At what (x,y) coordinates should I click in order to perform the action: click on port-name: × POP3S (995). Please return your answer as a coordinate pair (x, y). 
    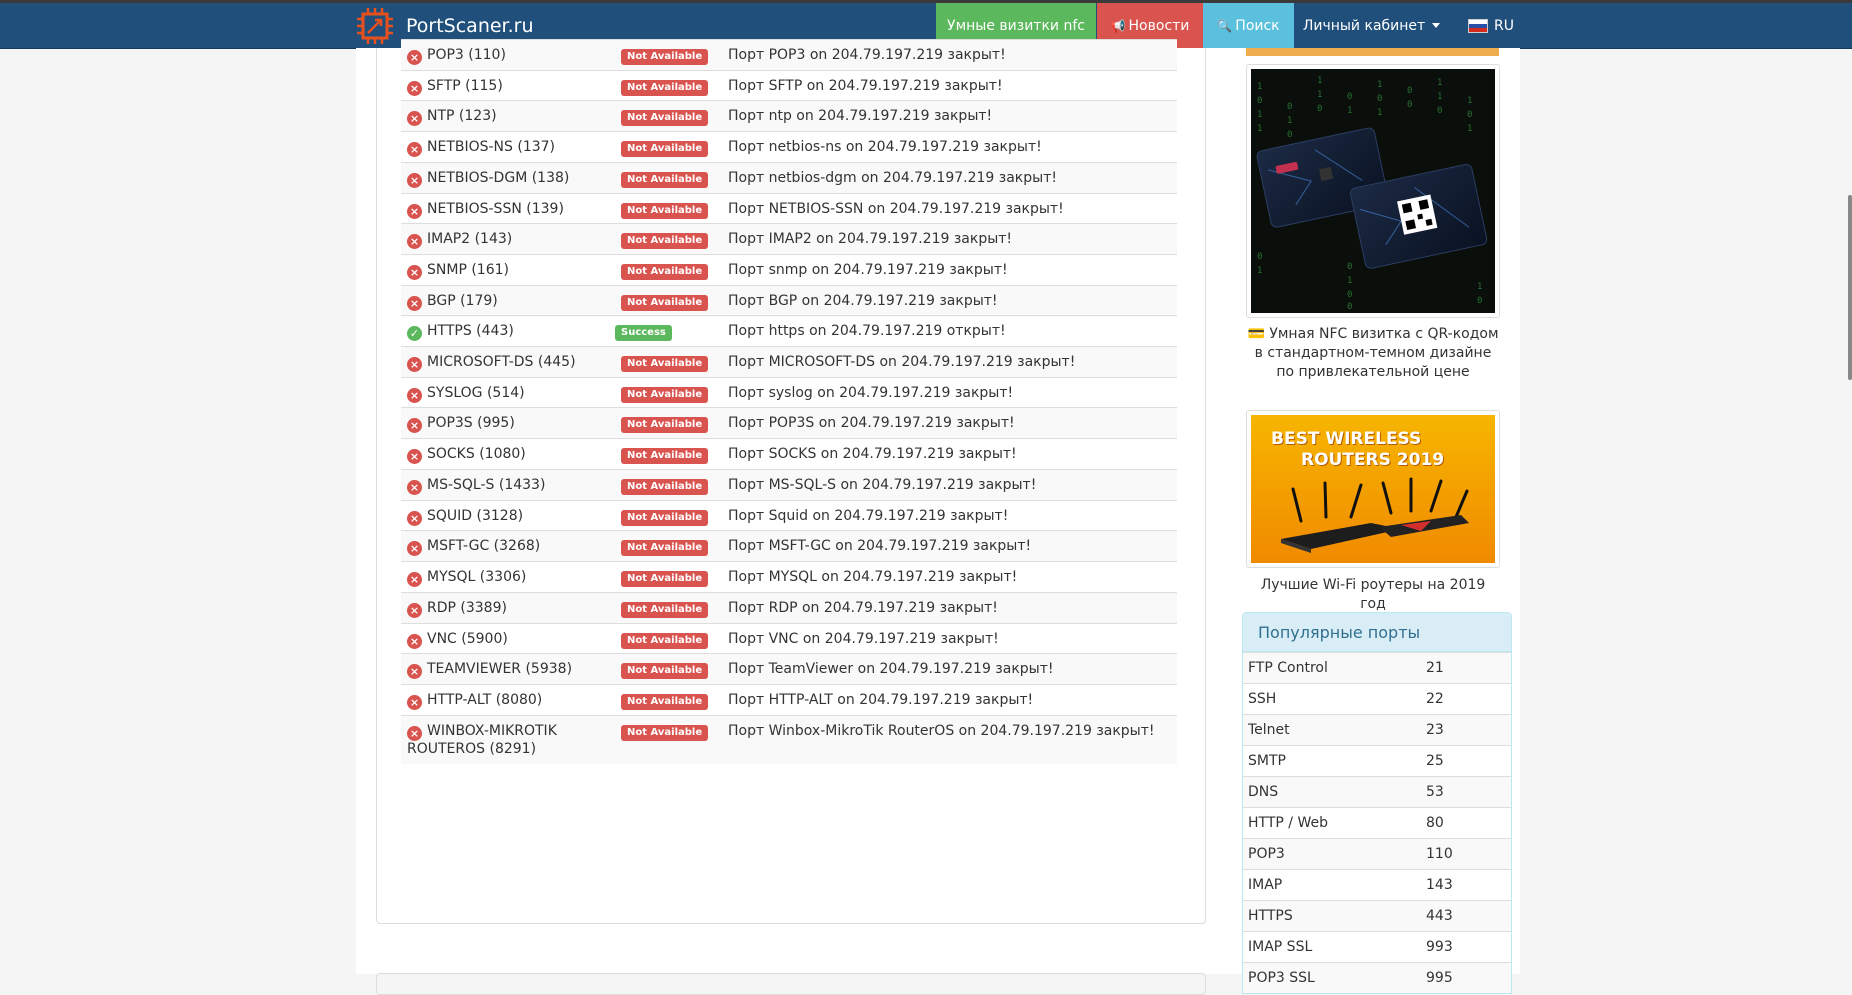
    Looking at the image, I should click on (461, 424).